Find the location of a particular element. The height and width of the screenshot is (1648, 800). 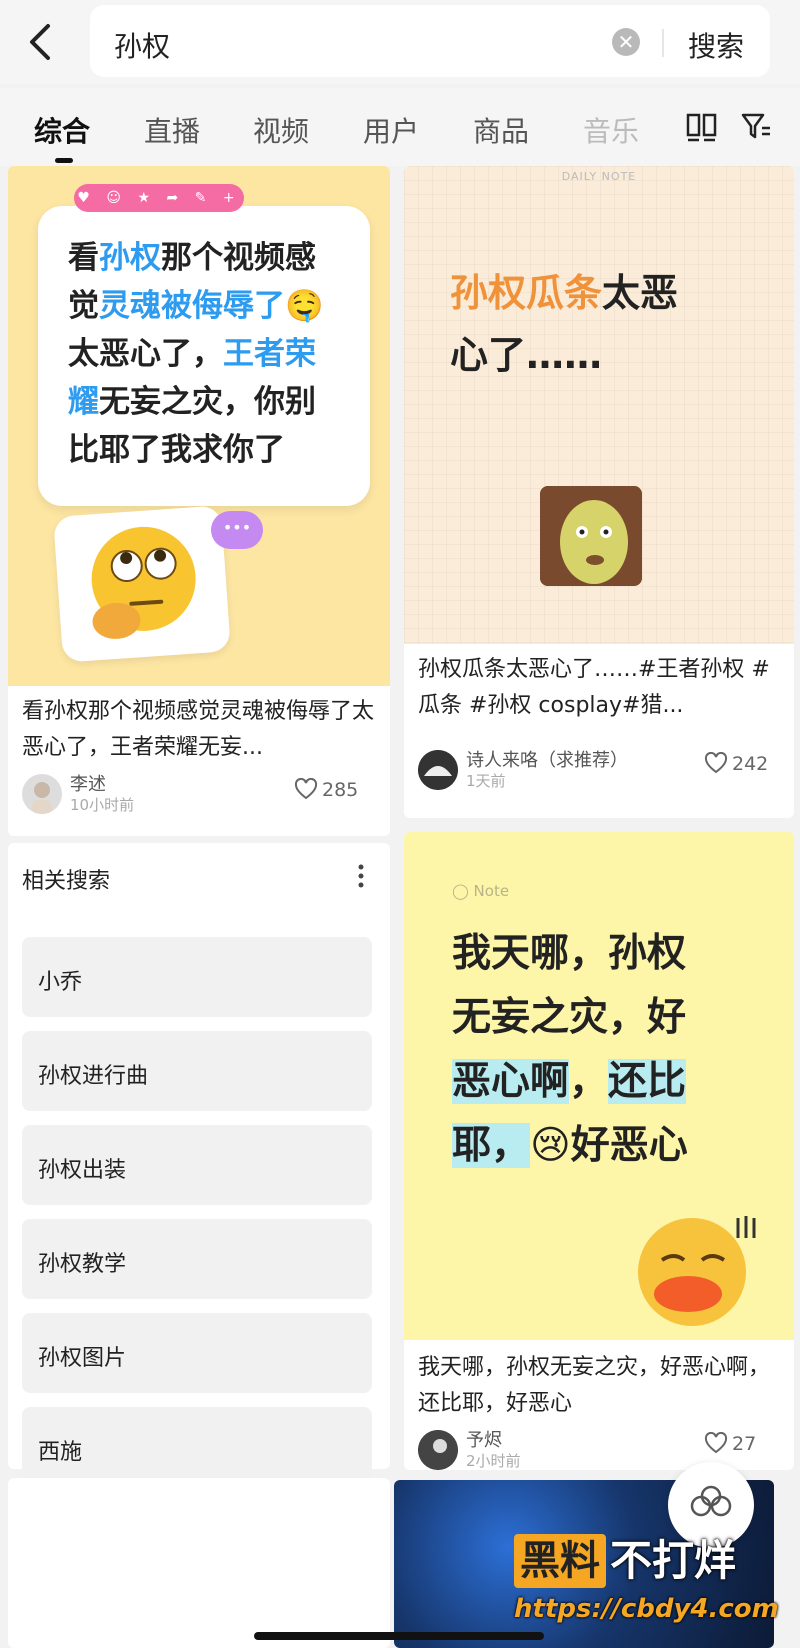

tab-comprehensive: 综合 is located at coordinates (62, 130).